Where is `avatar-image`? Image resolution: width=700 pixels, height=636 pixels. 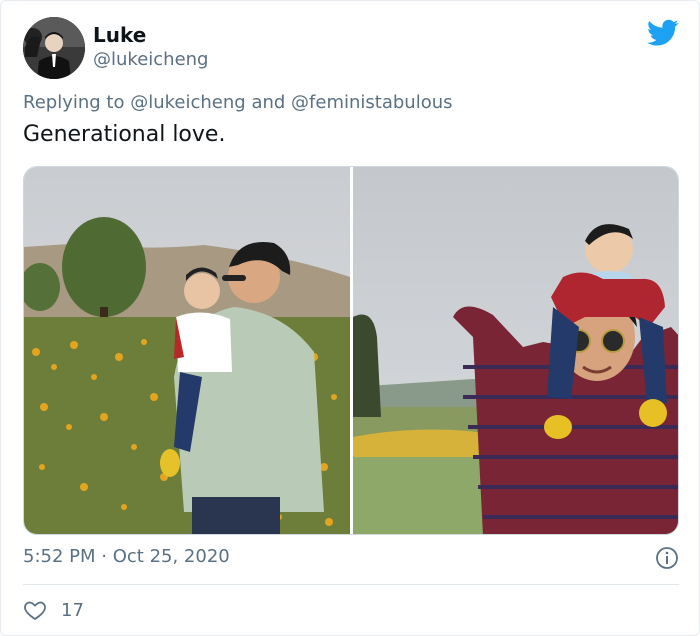
avatar-image is located at coordinates (54, 48).